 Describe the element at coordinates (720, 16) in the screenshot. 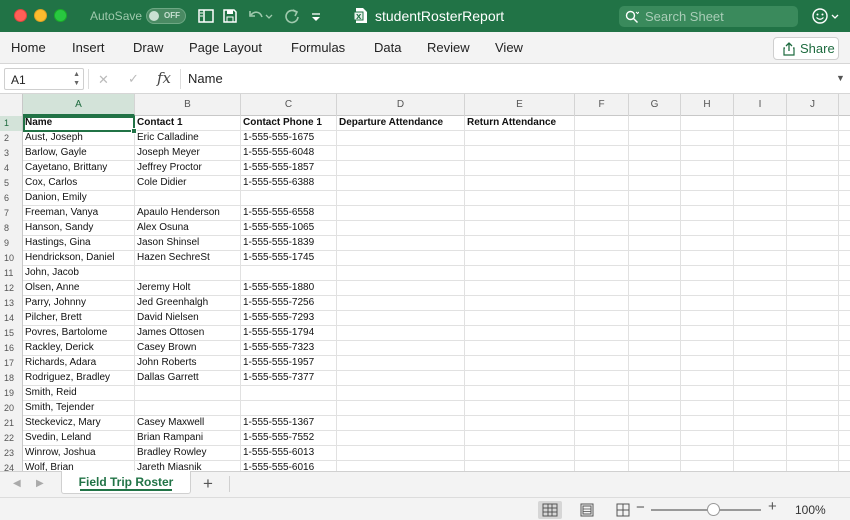

I see `search-input` at that location.